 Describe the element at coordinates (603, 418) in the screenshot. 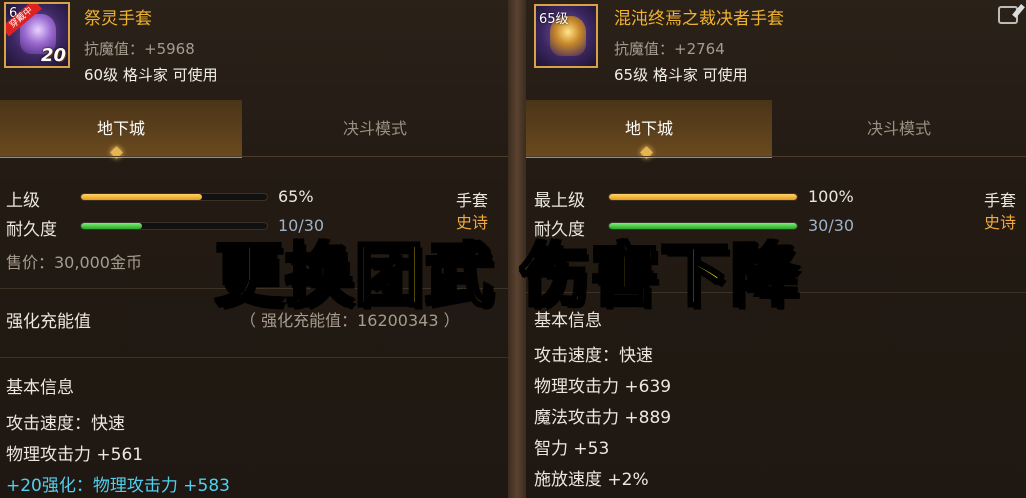

I see `detail-magic-attack: 魔法攻击力 +889` at that location.